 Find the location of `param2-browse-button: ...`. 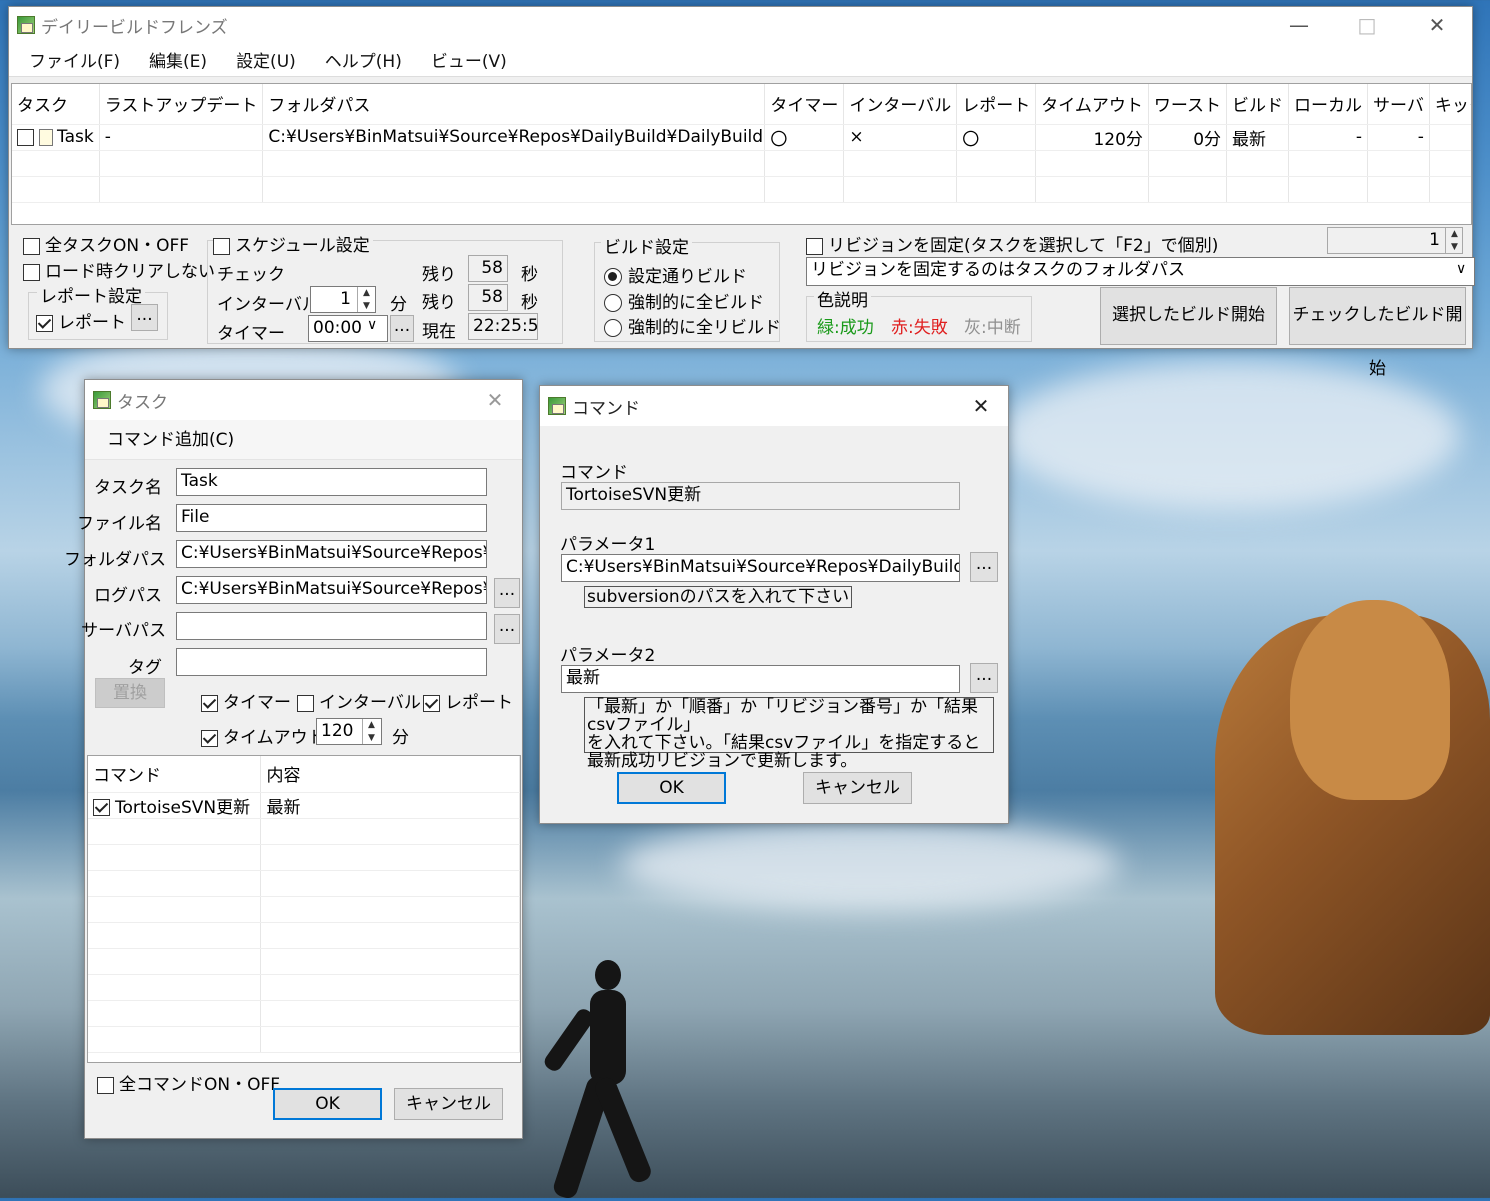

param2-browse-button: ... is located at coordinates (984, 678).